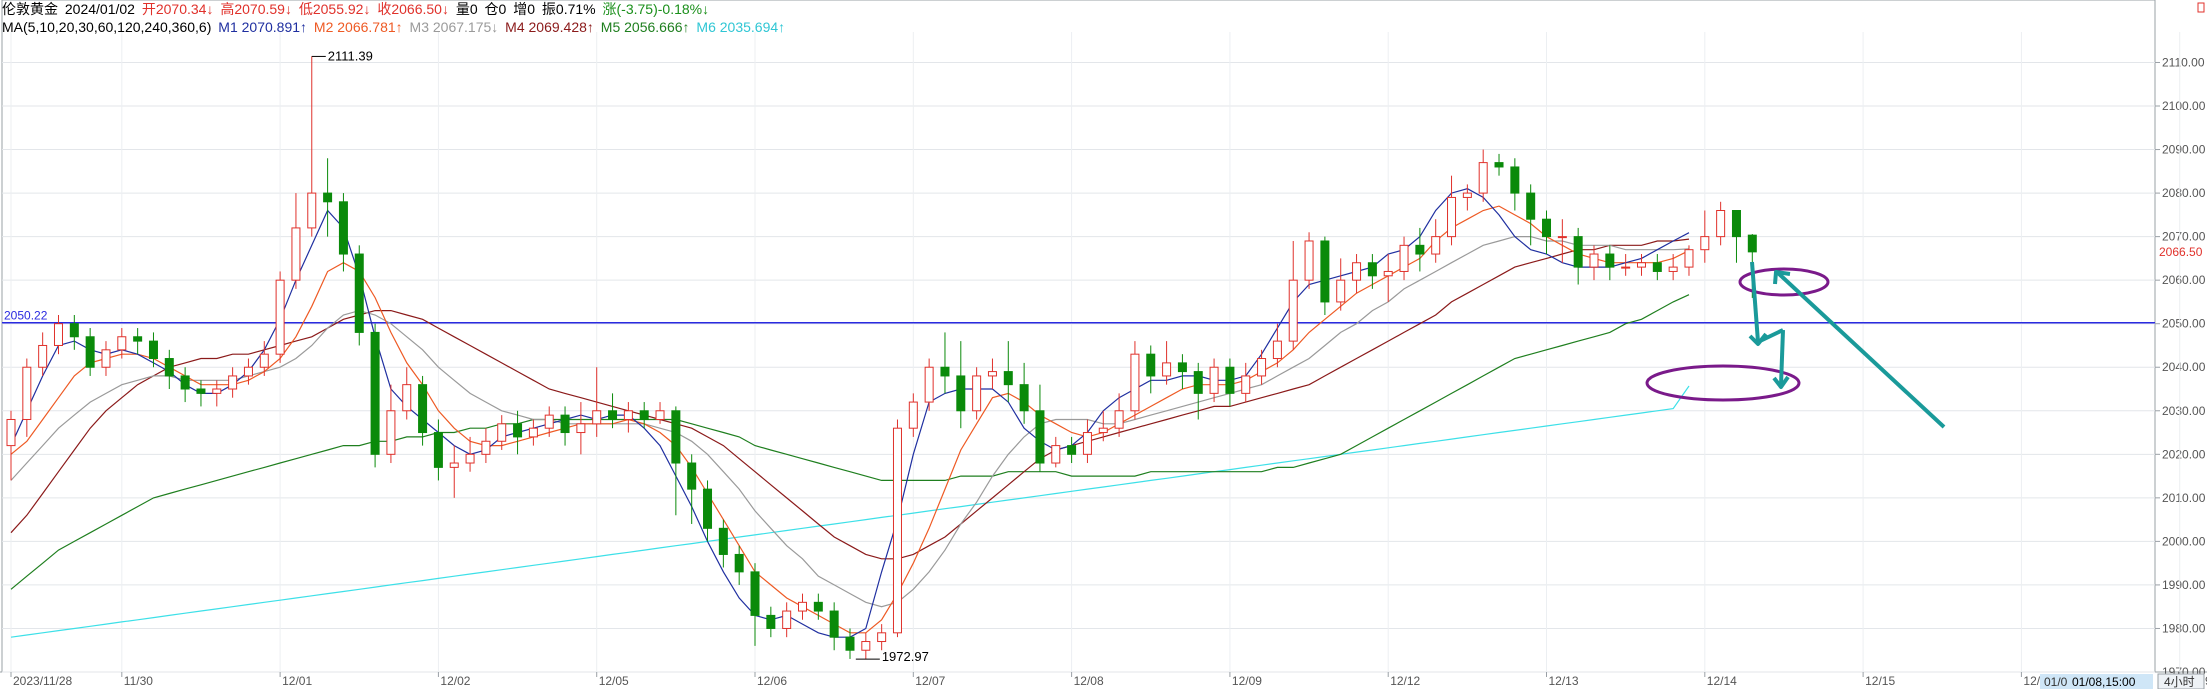  I want to click on y-tick-label: 2080.00, so click(2184, 193).